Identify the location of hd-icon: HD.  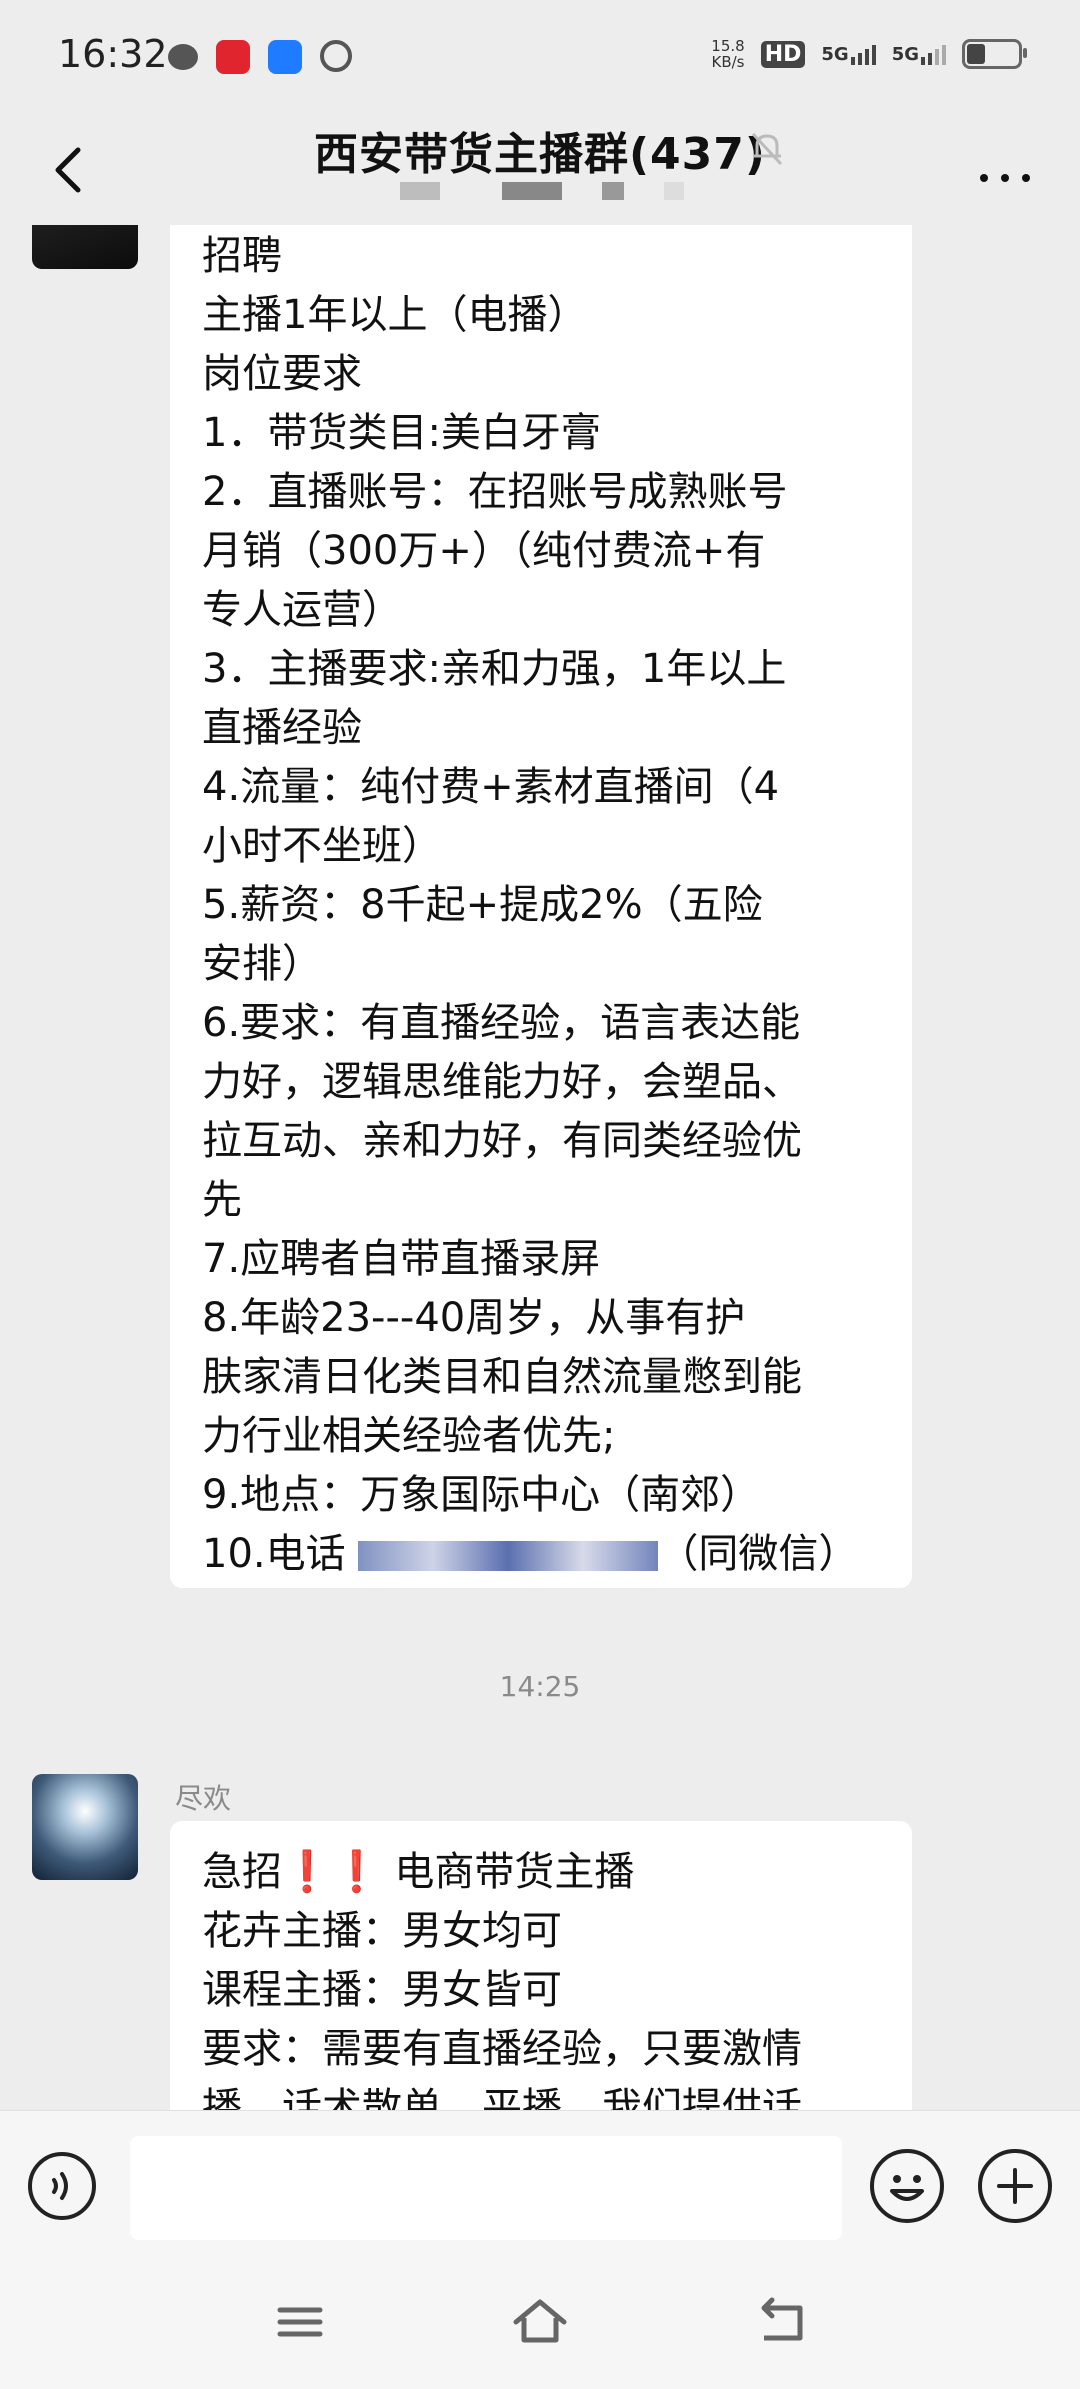
(783, 54).